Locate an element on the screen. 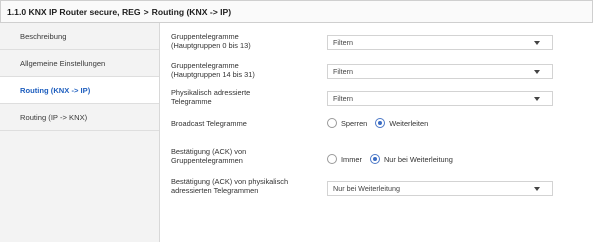 The image size is (593, 242). select-value: Nur bei Weiterleitung is located at coordinates (366, 188).